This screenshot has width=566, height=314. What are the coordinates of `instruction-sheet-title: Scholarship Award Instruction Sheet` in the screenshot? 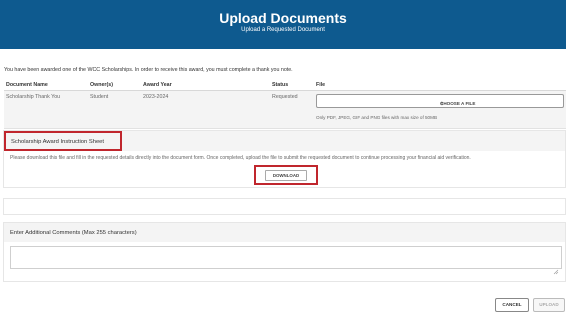 It's located at (63, 141).